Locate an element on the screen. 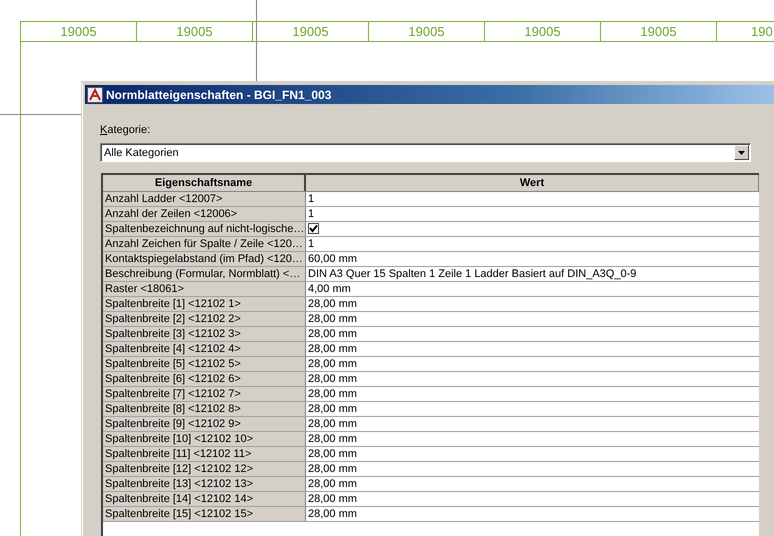 The image size is (774, 536). property-name: Spaltenbreite [4] <12102 4> is located at coordinates (204, 349).